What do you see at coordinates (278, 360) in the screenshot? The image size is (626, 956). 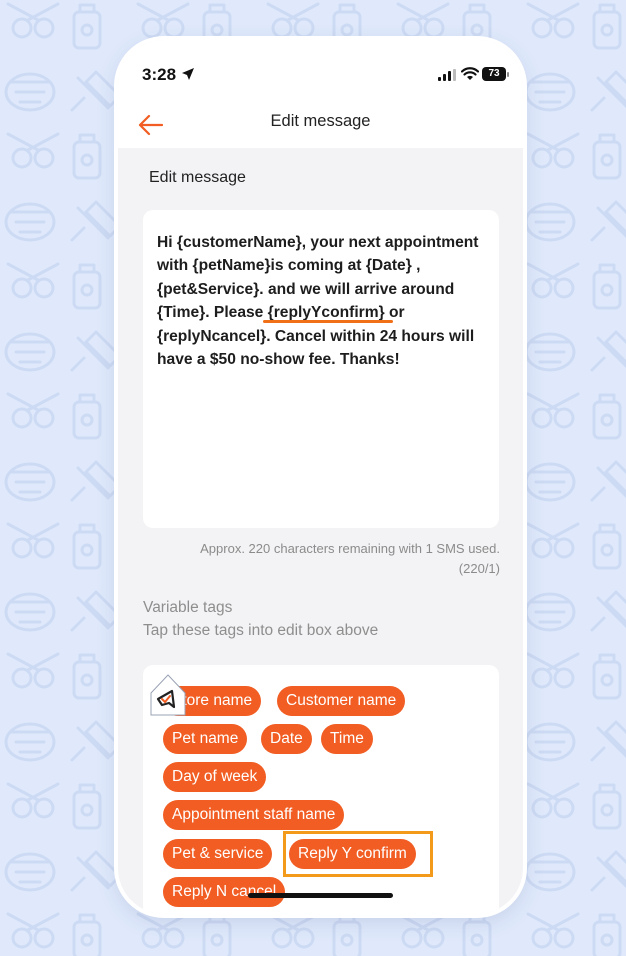 I see `message-line: have a $50 no-show fee. Thanks!` at bounding box center [278, 360].